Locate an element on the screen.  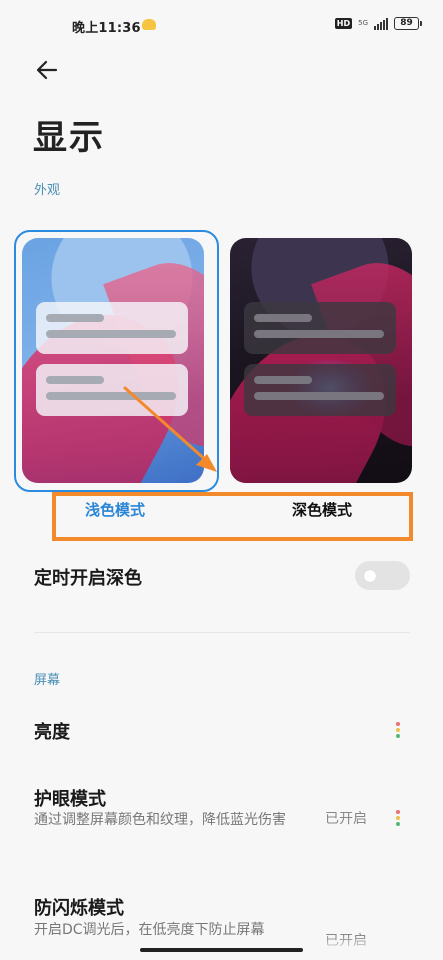
eye-care-description: 通过调整屏幕颜色和纹理，降低蓝光伤害 is located at coordinates (160, 820).